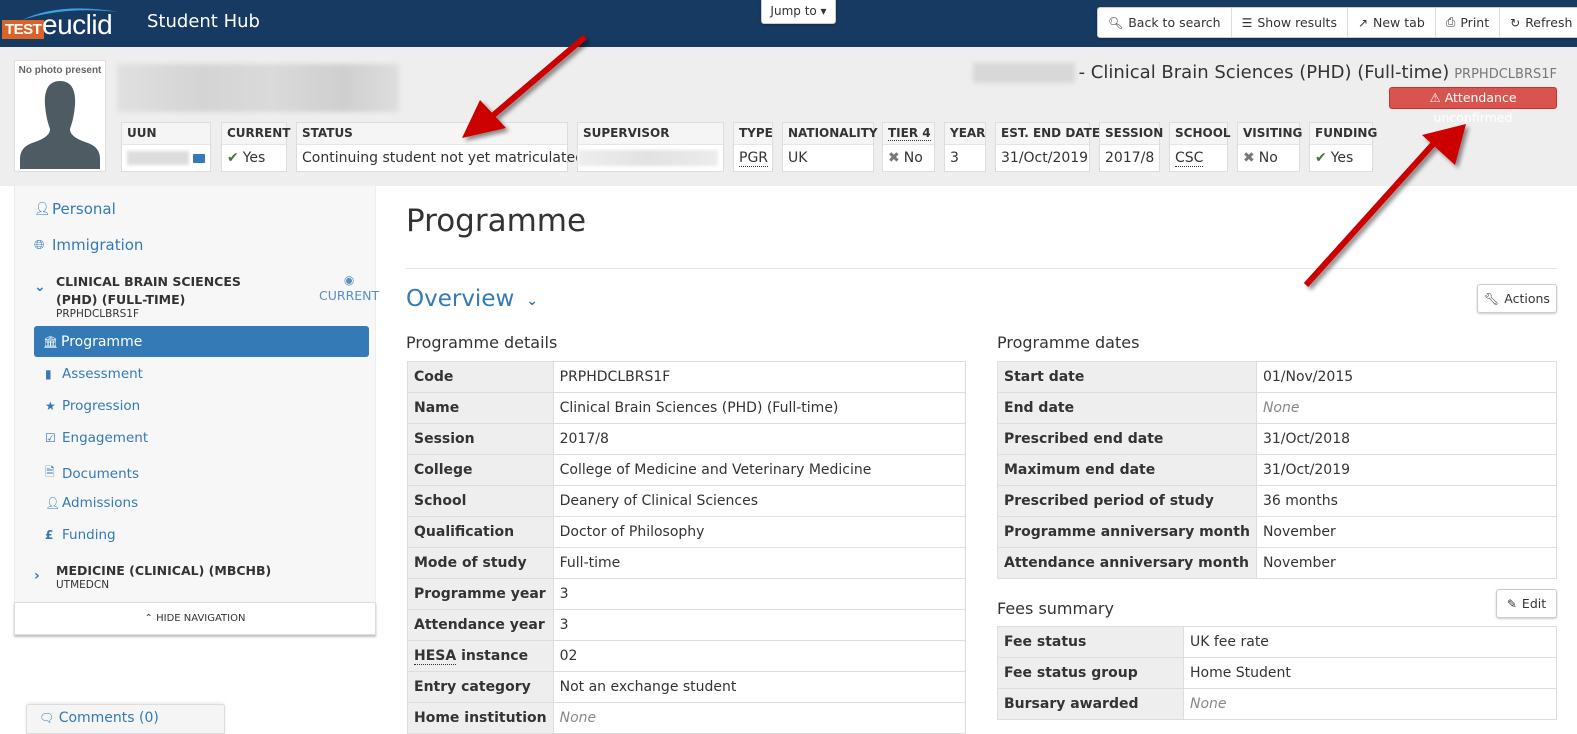 The image size is (1577, 734). What do you see at coordinates (1277, 673) in the screenshot?
I see `table-row: Fee status group Home Student` at bounding box center [1277, 673].